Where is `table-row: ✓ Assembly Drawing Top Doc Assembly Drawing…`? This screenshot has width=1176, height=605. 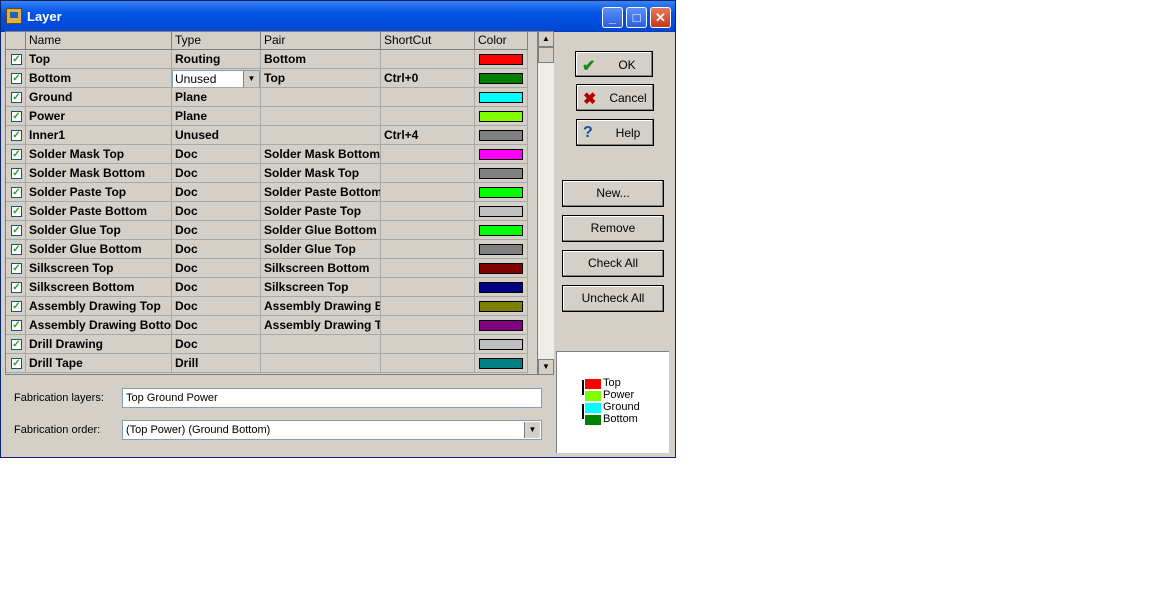
table-row: ✓ Assembly Drawing Top Doc Assembly Drawing… is located at coordinates (271, 306).